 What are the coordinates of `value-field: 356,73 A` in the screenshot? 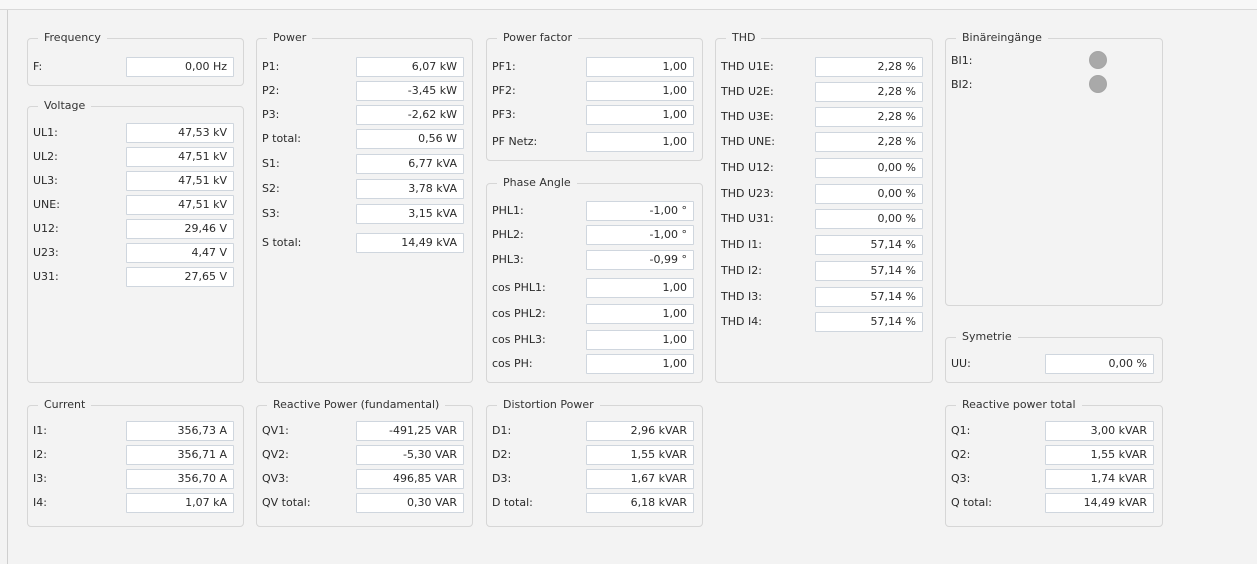 It's located at (180, 431).